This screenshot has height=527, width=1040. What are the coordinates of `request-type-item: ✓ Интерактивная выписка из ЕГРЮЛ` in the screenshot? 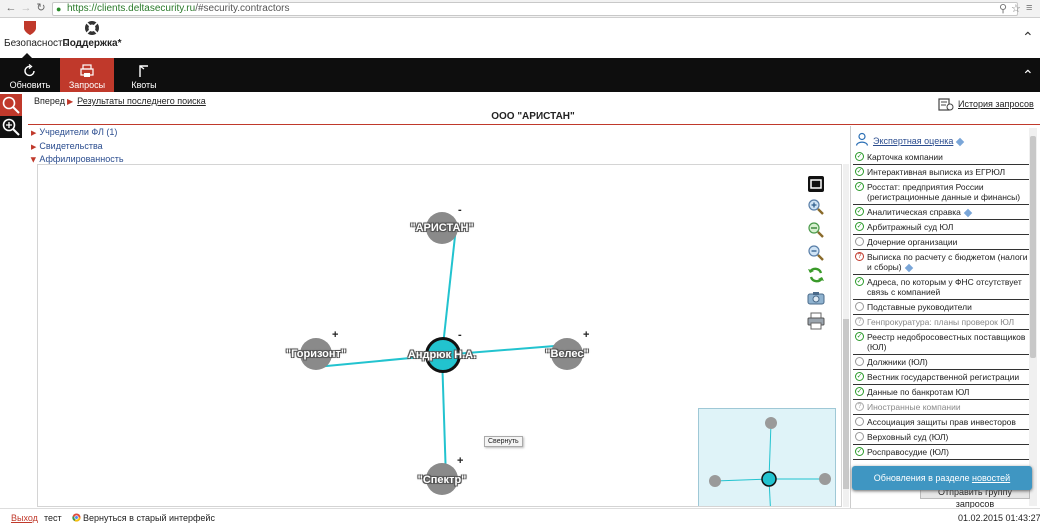 It's located at (942, 172).